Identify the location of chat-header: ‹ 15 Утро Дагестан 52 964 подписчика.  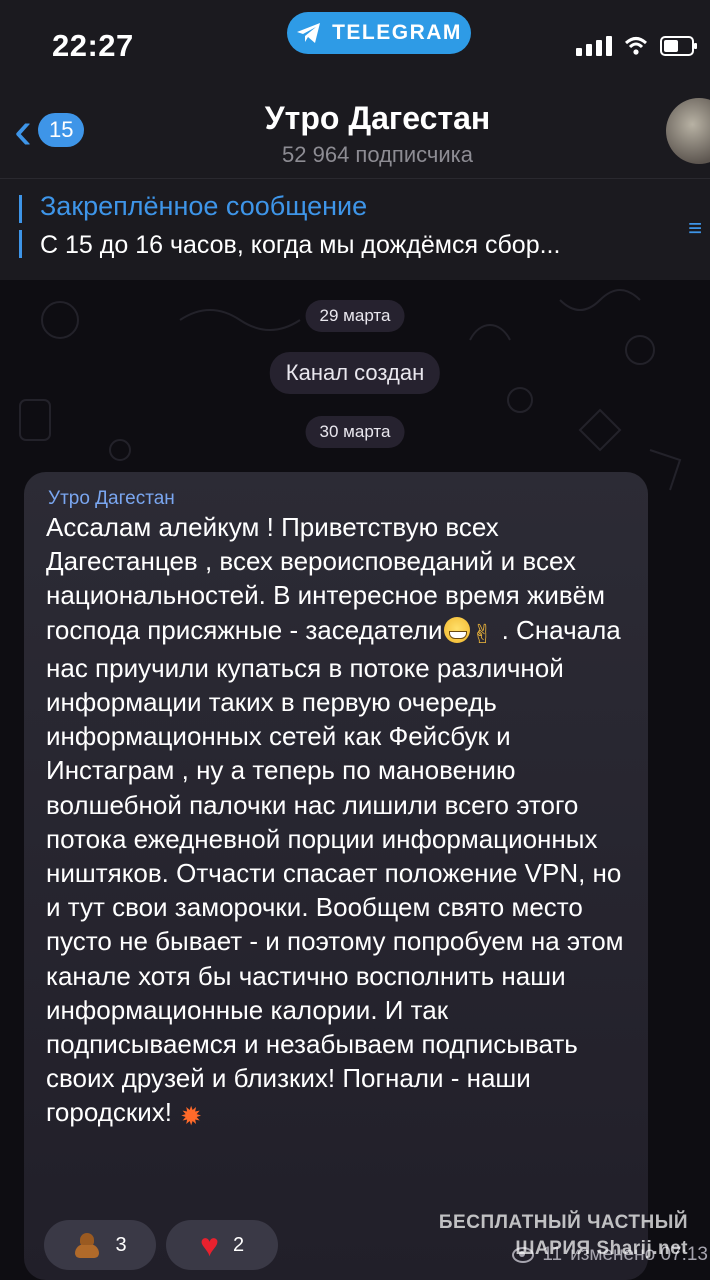
(355, 134).